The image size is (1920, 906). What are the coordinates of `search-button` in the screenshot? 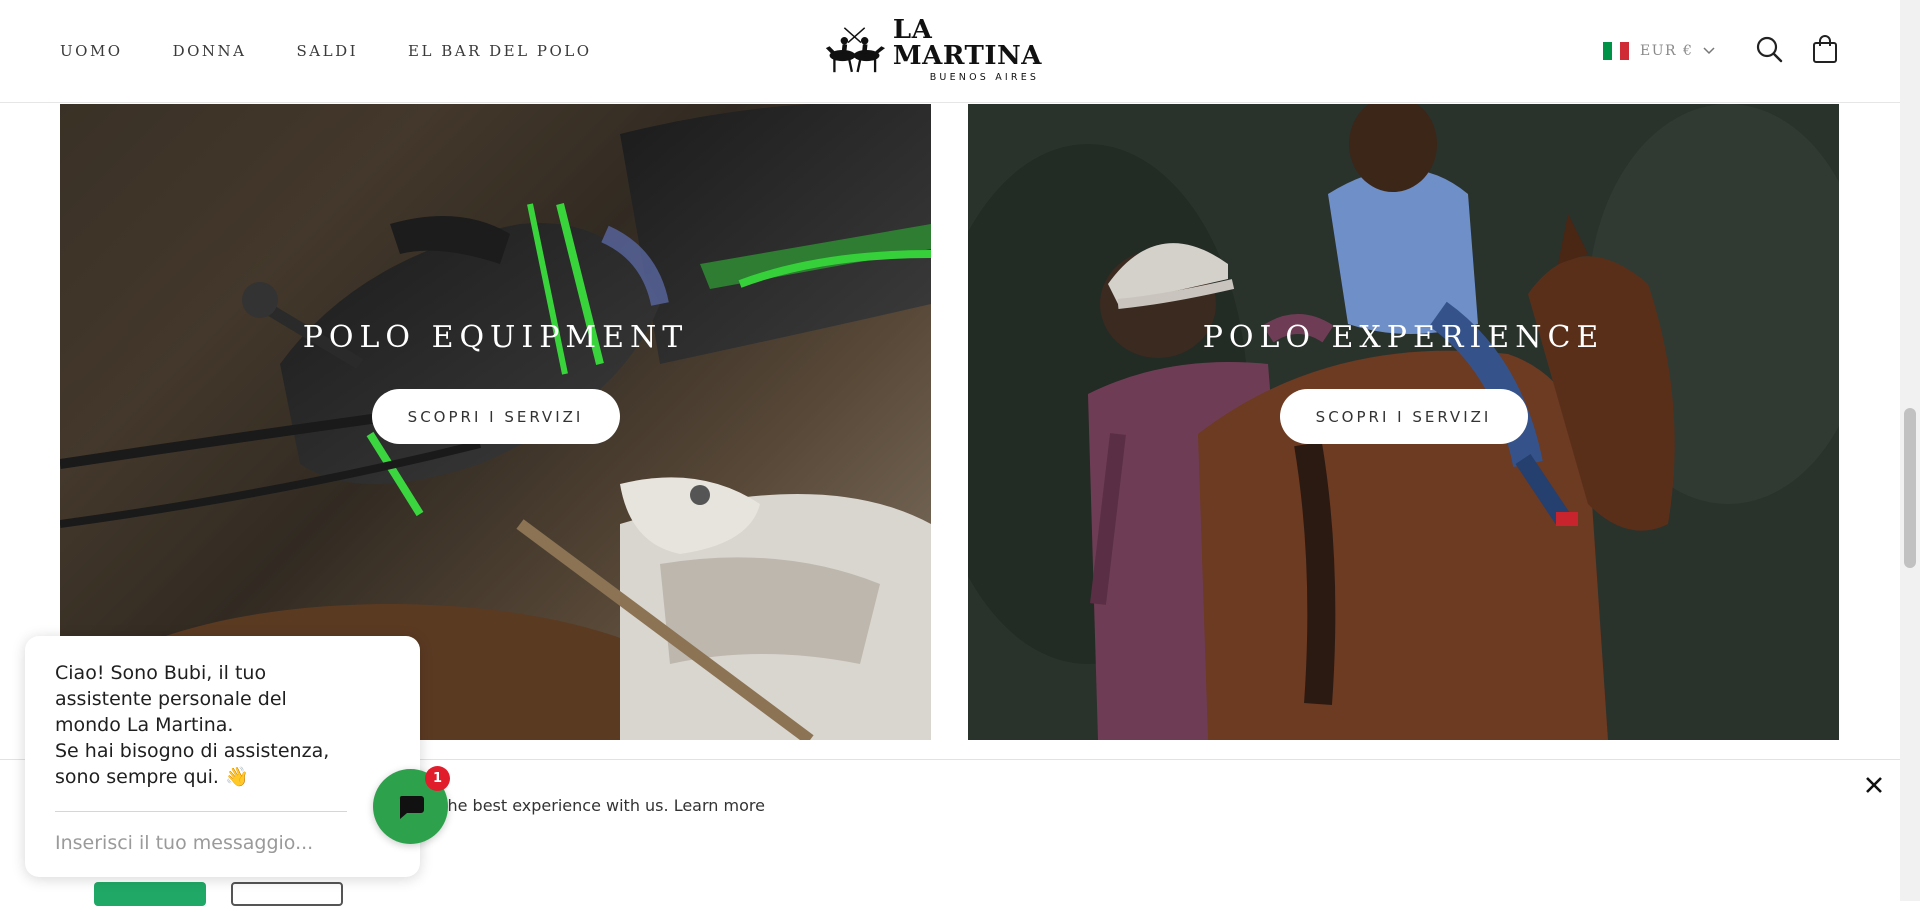 It's located at (1769, 49).